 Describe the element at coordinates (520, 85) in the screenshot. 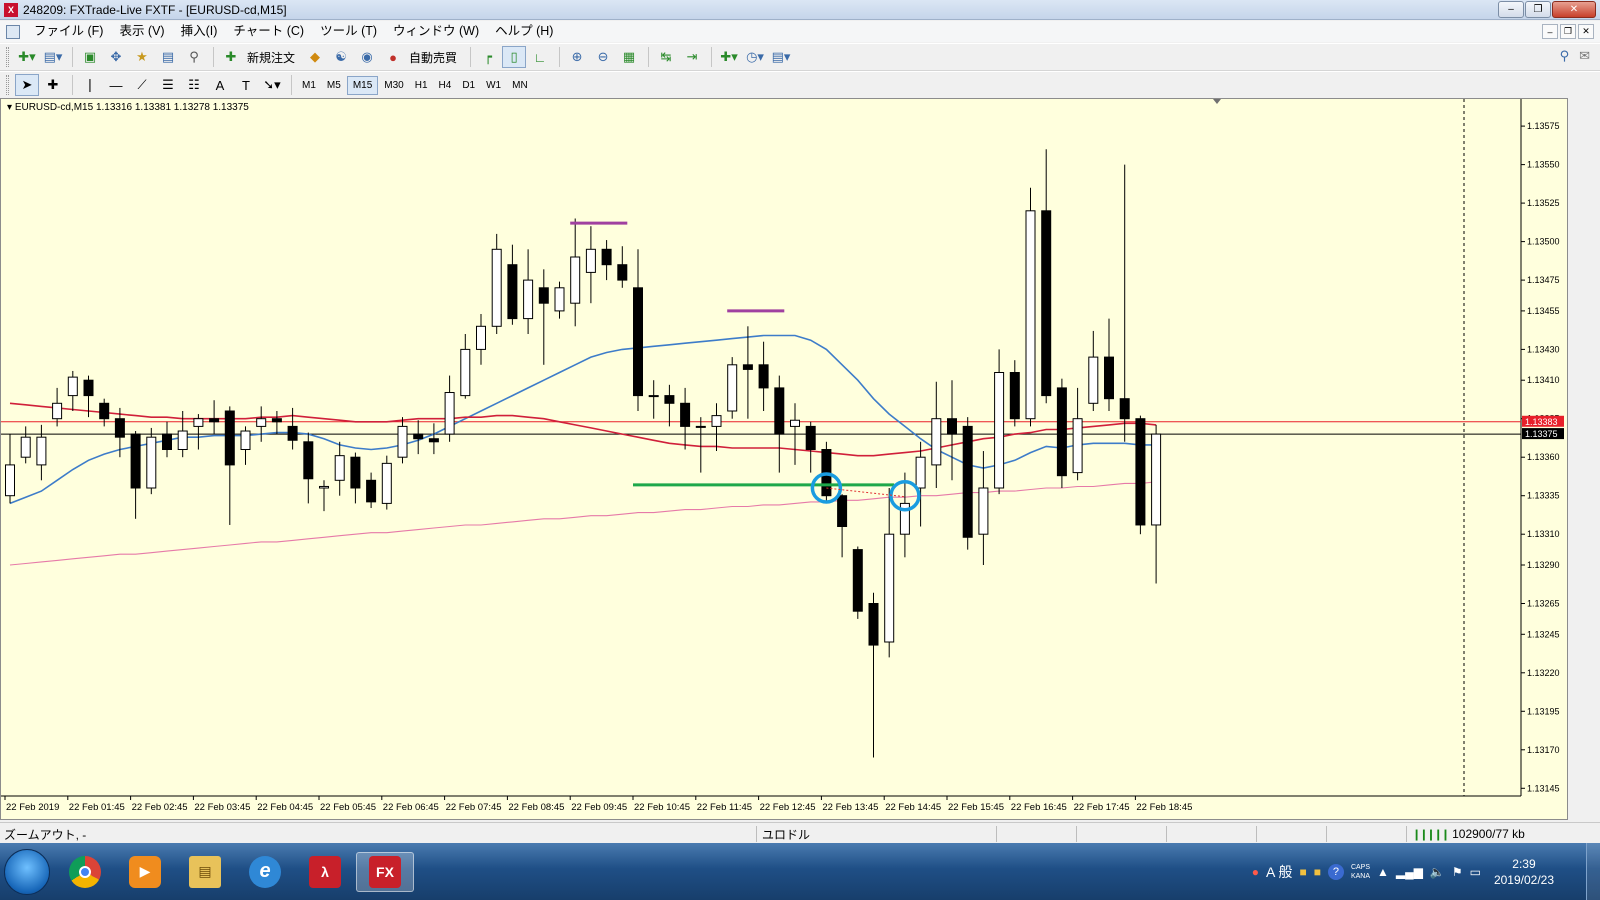

I see `period-mn-button: MN` at that location.